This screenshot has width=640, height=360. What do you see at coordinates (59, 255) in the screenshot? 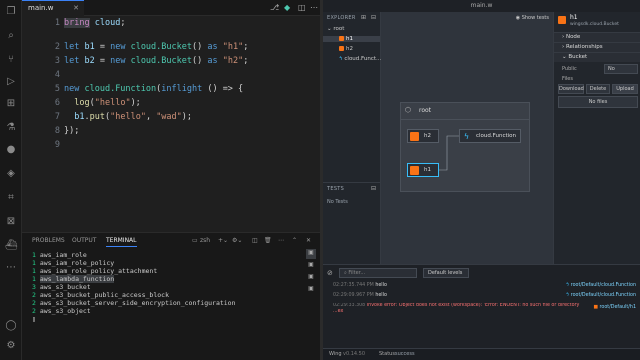
I see `terminal-line: 1 aws_iam_role` at bounding box center [59, 255].